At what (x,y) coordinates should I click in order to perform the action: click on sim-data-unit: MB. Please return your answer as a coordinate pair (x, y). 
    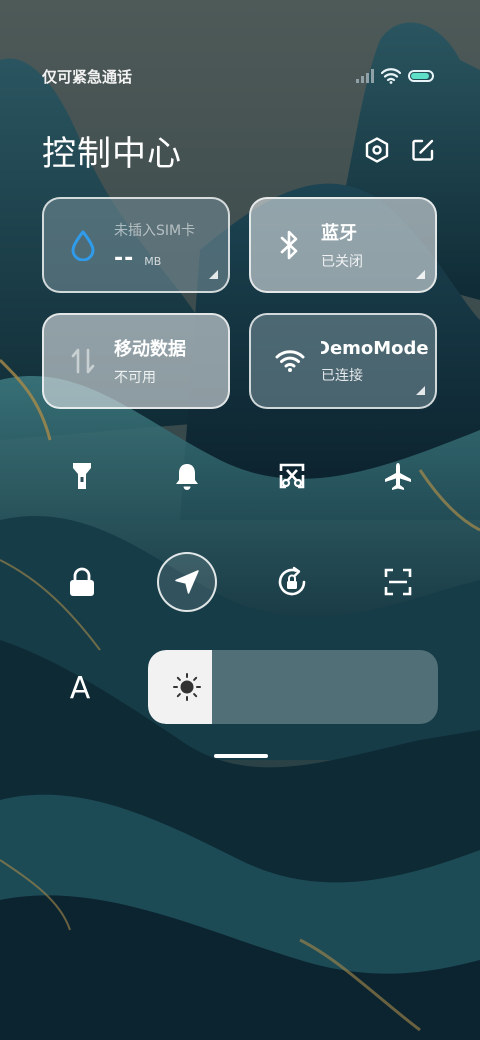
    Looking at the image, I should click on (153, 261).